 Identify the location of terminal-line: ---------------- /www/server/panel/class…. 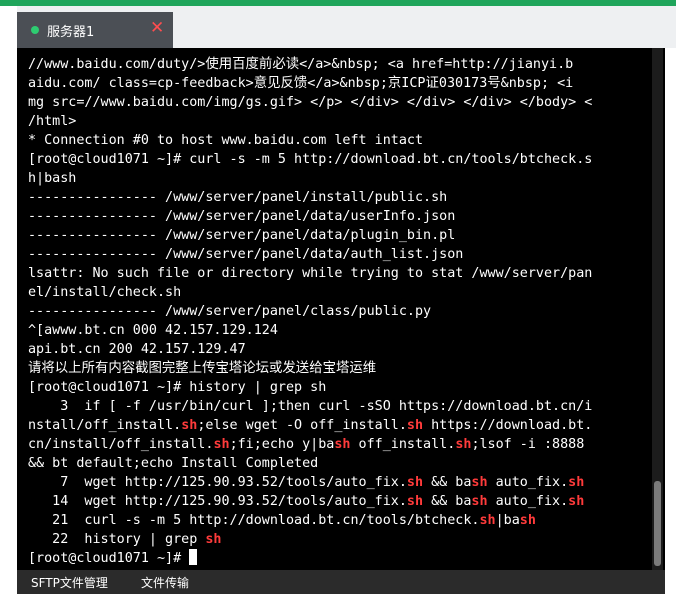
(346, 311).